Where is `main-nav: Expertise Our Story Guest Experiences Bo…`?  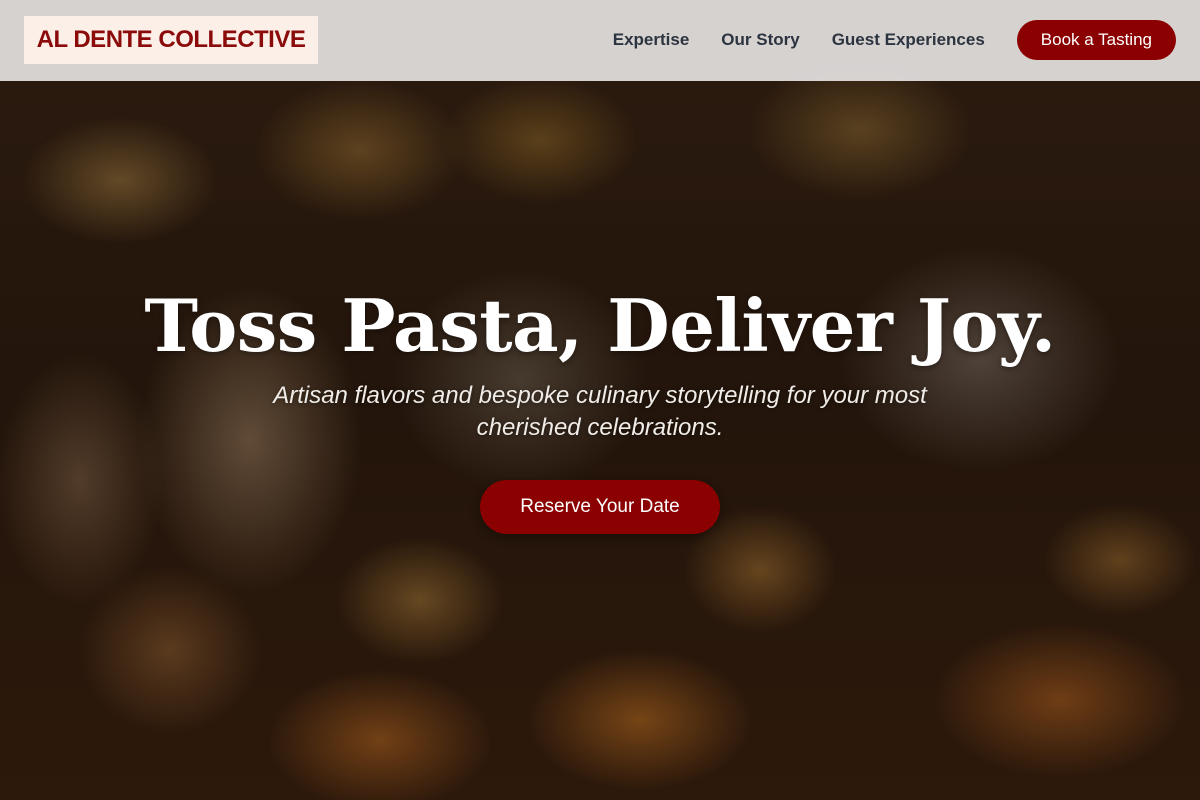
main-nav: Expertise Our Story Guest Experiences Bo… is located at coordinates (894, 39).